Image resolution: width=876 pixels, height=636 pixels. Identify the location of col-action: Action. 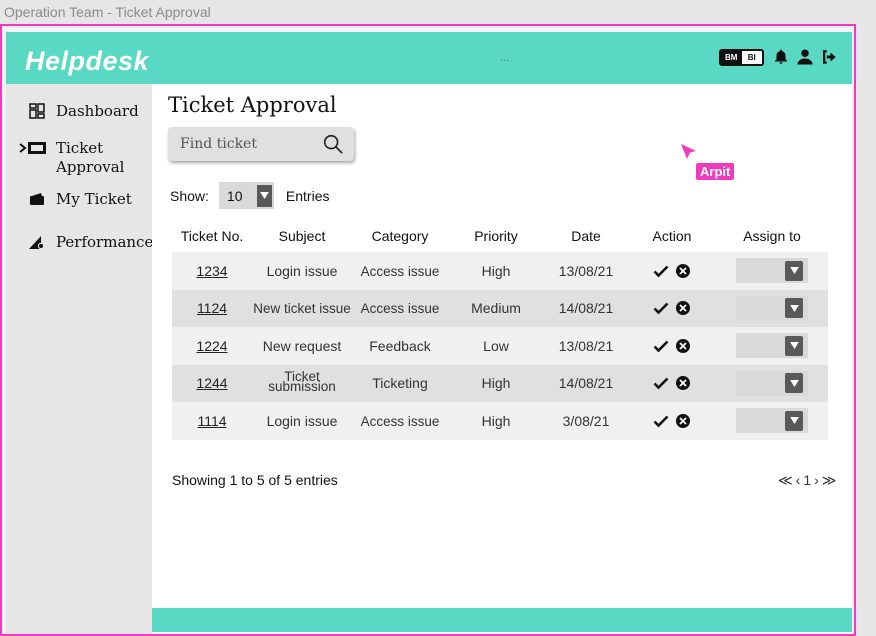
(672, 236).